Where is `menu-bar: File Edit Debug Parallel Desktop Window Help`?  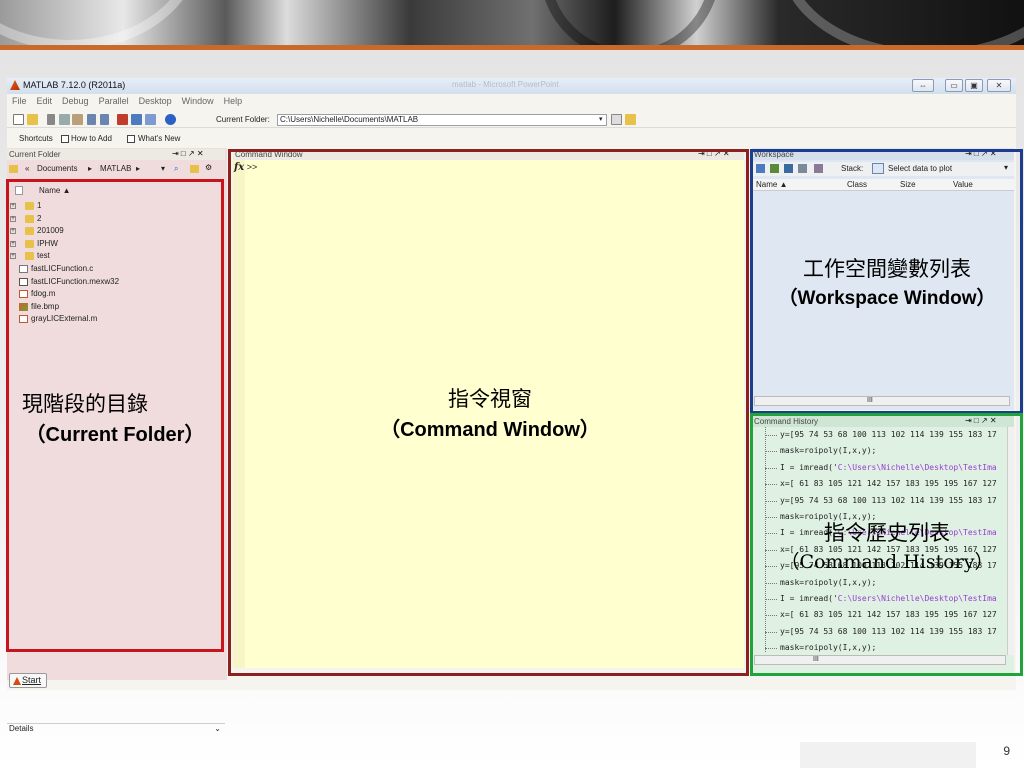 menu-bar: File Edit Debug Parallel Desktop Window Help is located at coordinates (511, 102).